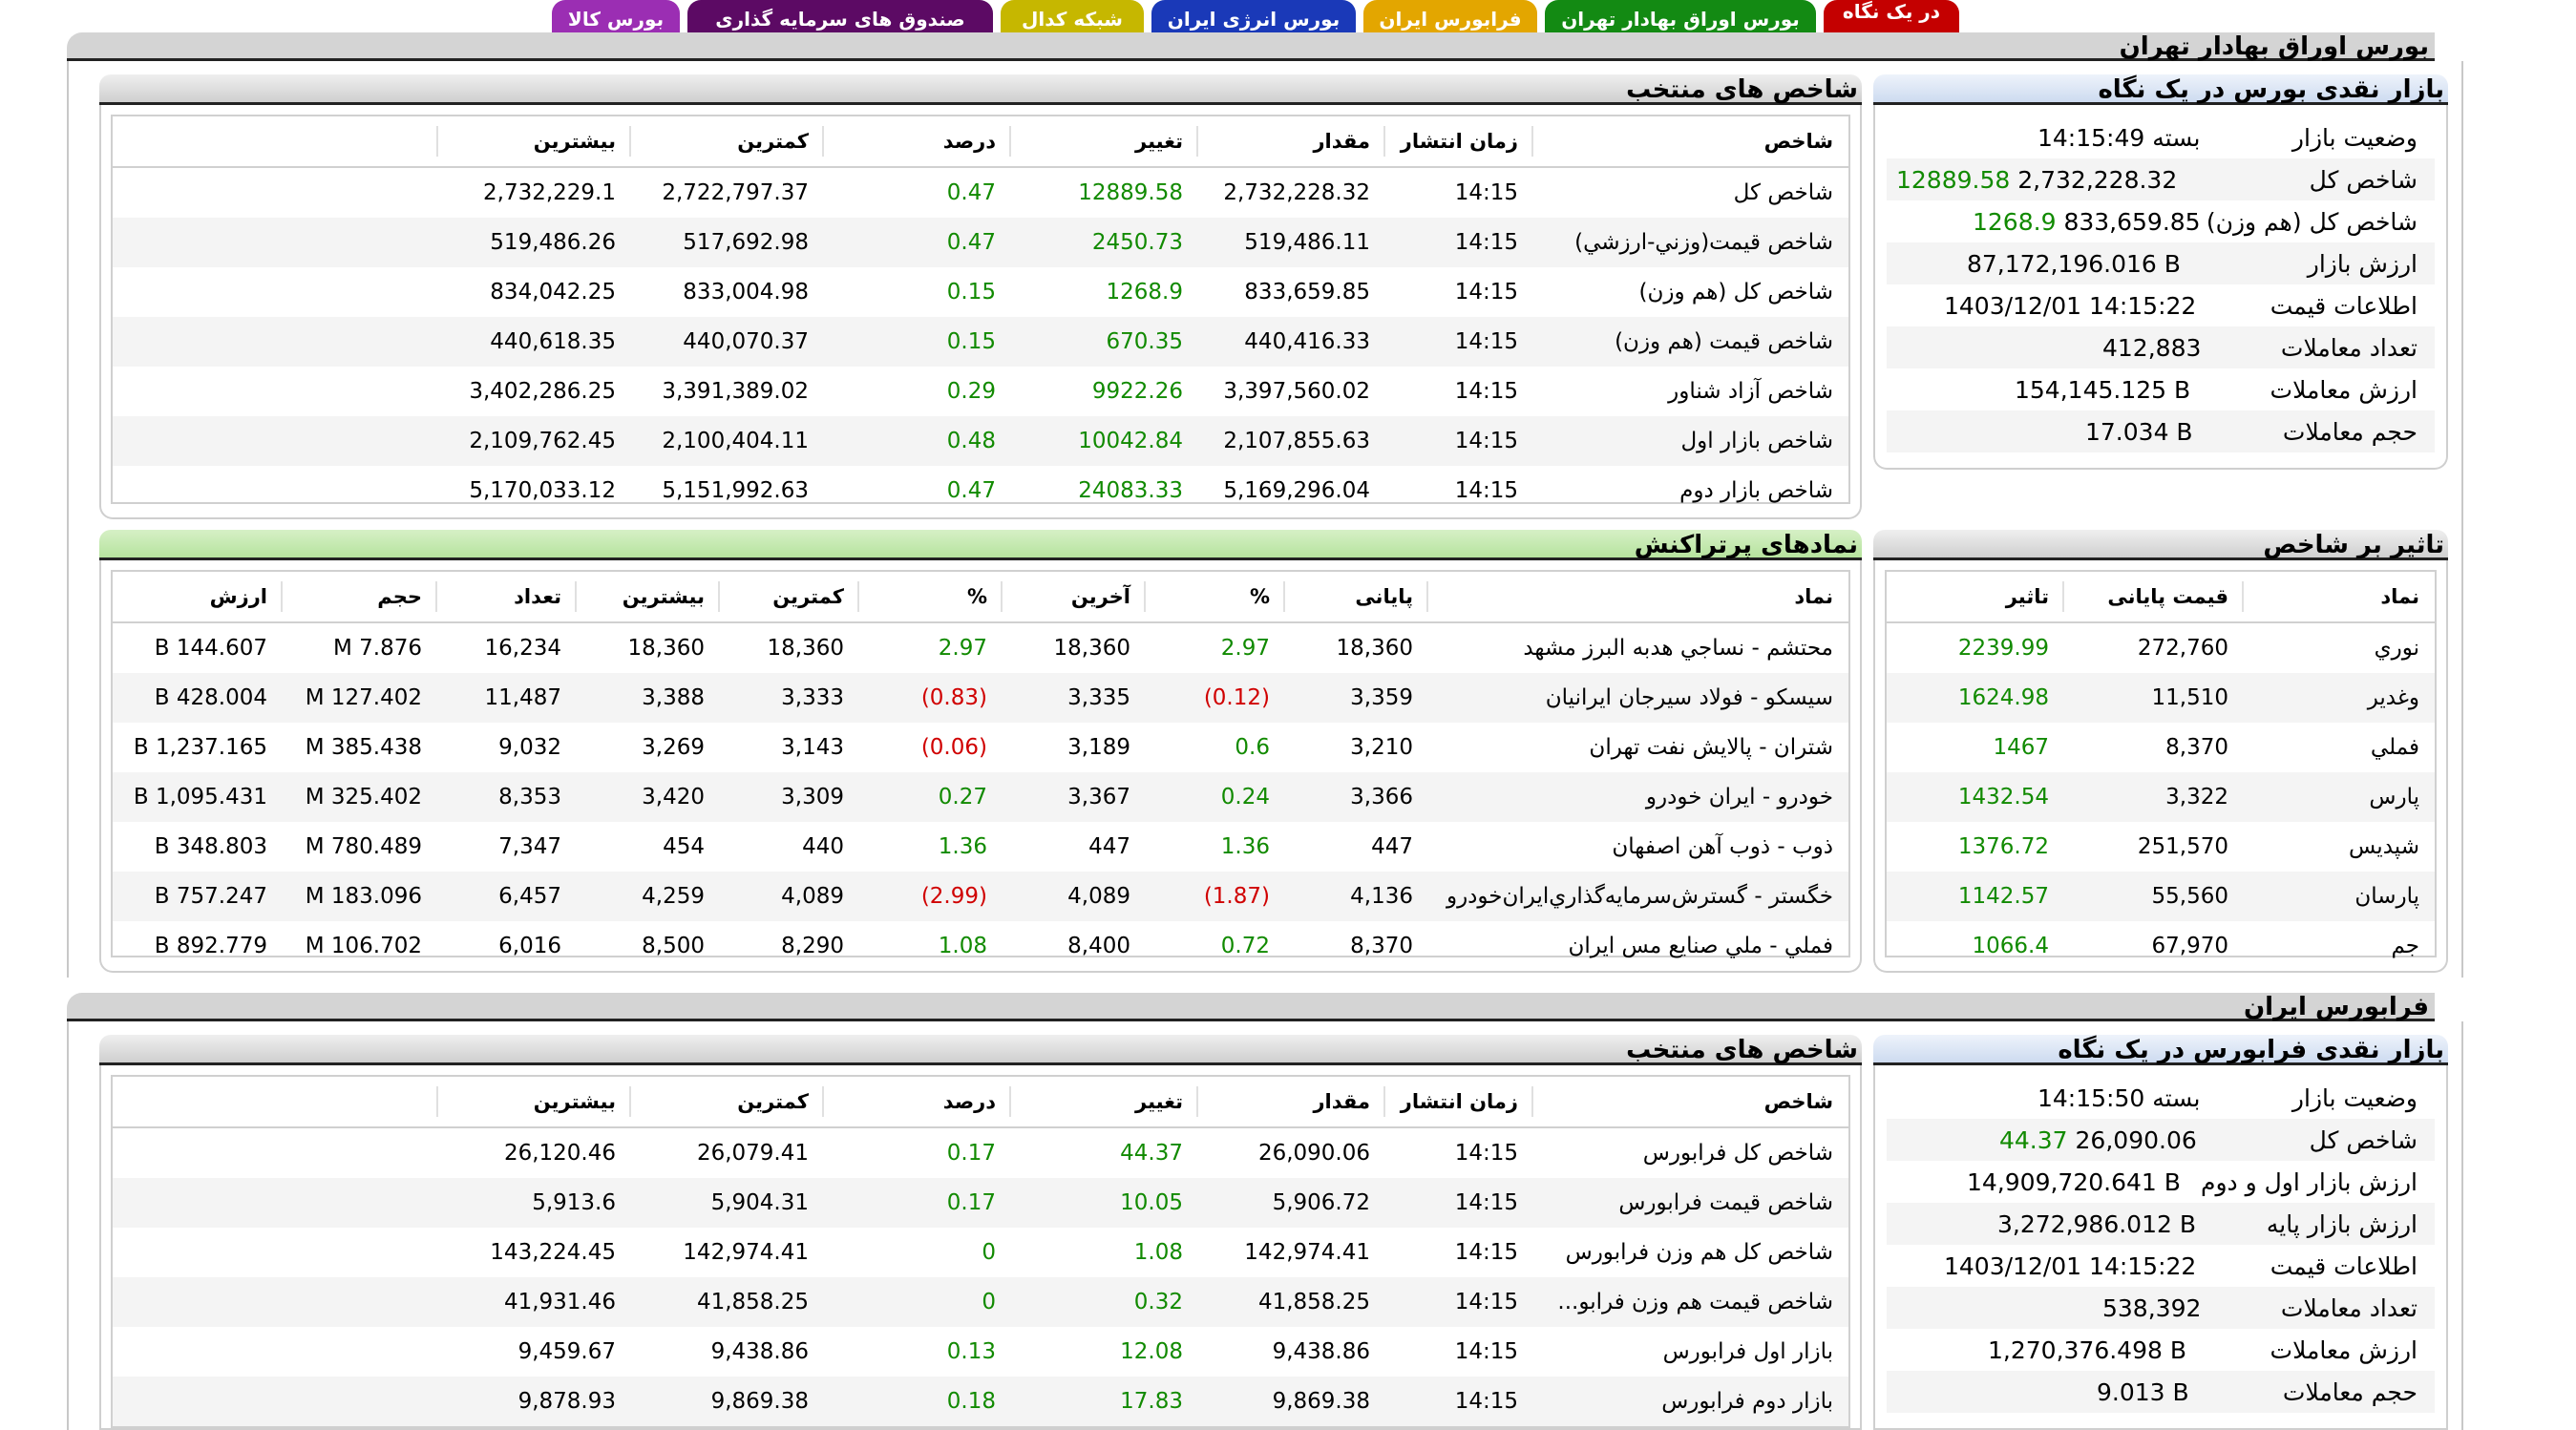 The width and height of the screenshot is (2576, 1430). What do you see at coordinates (971, 292) in the screenshot?
I see `table-cell: 0.15` at bounding box center [971, 292].